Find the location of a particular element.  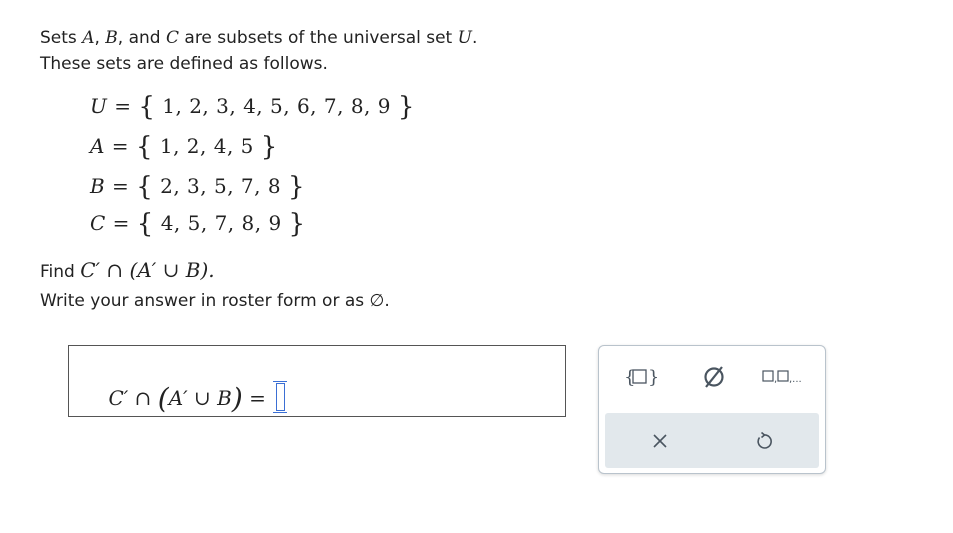

undo-icon is located at coordinates (764, 440).